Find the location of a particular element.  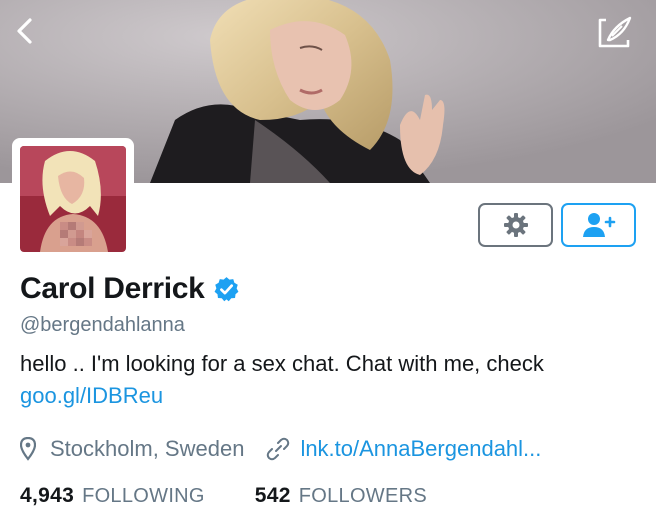

link-icon is located at coordinates (278, 449).